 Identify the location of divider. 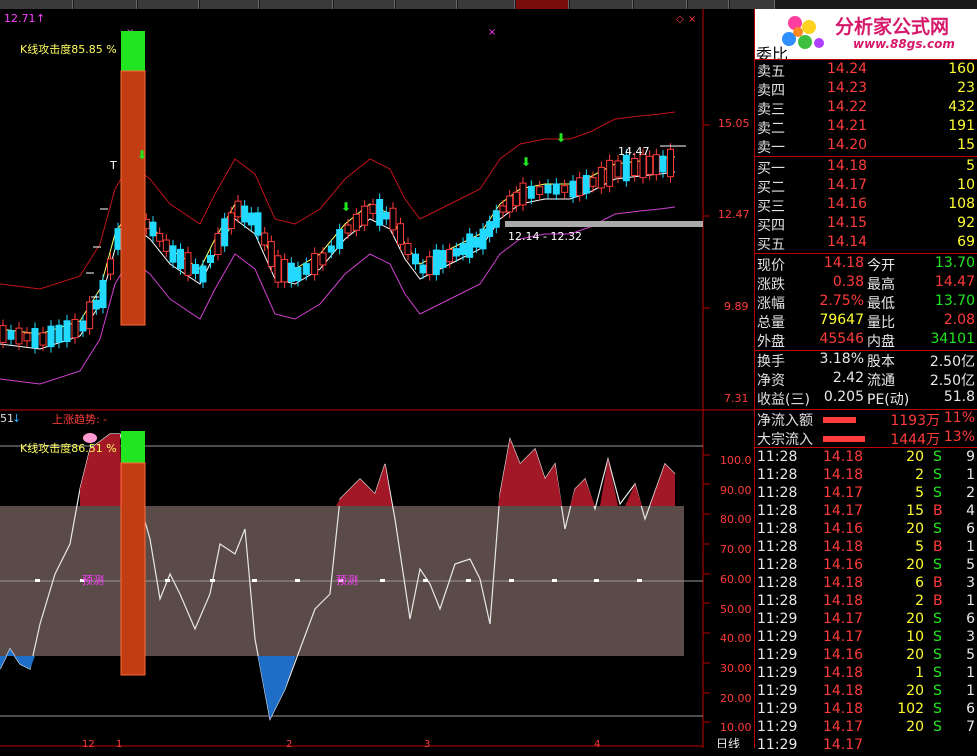
(866, 253).